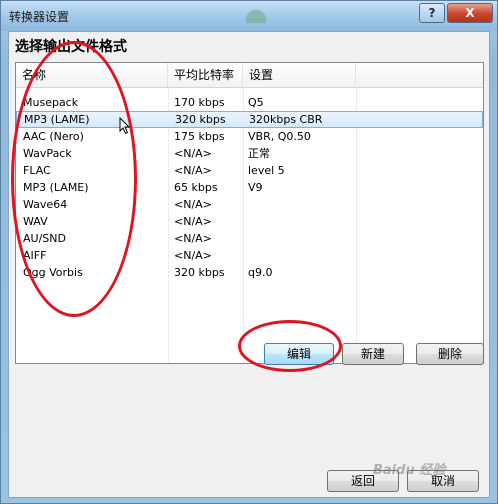 This screenshot has width=498, height=504. I want to click on dialog-heading: 选择输出文件格式, so click(71, 47).